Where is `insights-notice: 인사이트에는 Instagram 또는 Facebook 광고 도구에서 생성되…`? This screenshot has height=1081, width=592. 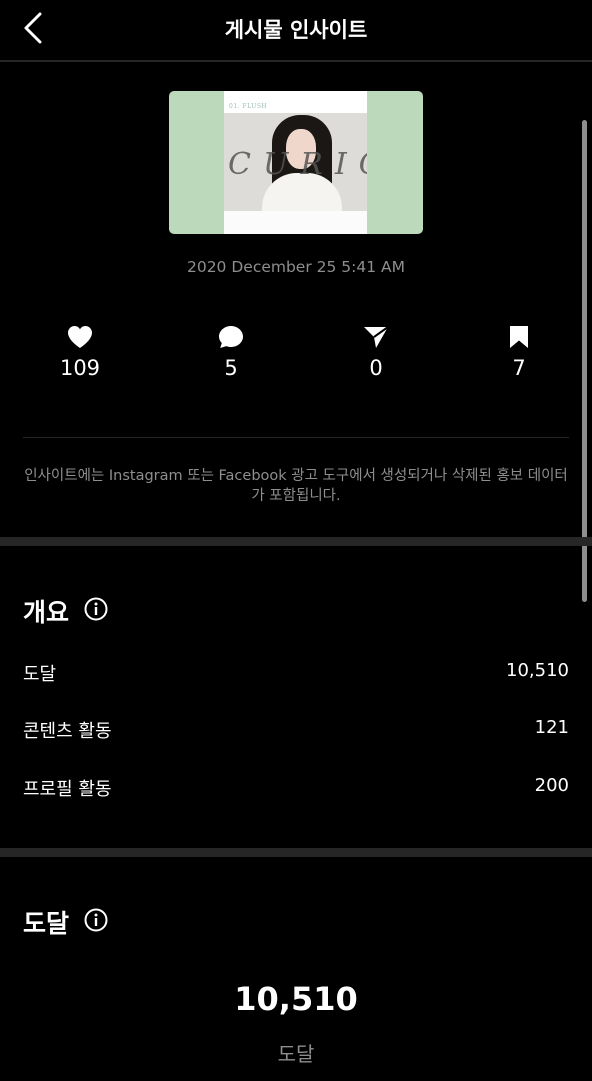
insights-notice: 인사이트에는 Instagram 또는 Facebook 광고 도구에서 생성되… is located at coordinates (296, 486).